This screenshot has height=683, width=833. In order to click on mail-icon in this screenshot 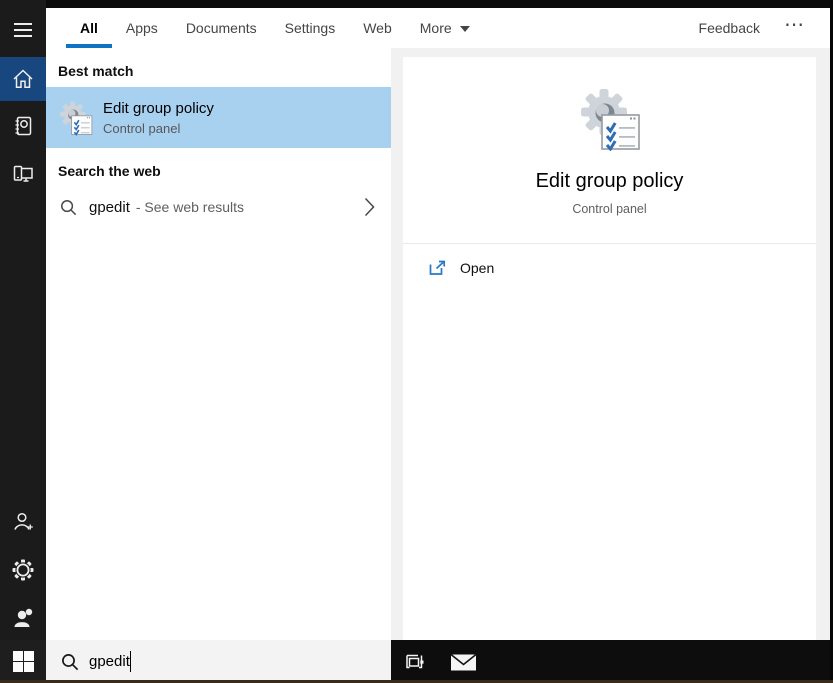, I will do `click(463, 661)`.